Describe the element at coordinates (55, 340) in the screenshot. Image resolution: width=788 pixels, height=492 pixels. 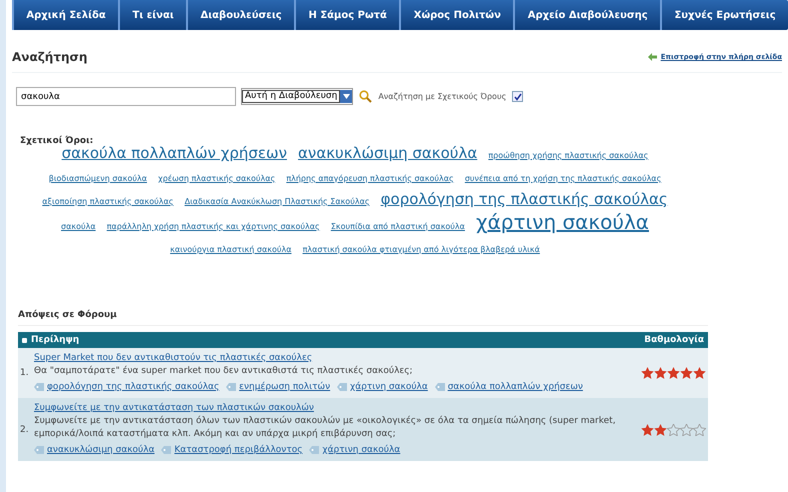
I see `column-header: Περίληψη` at that location.